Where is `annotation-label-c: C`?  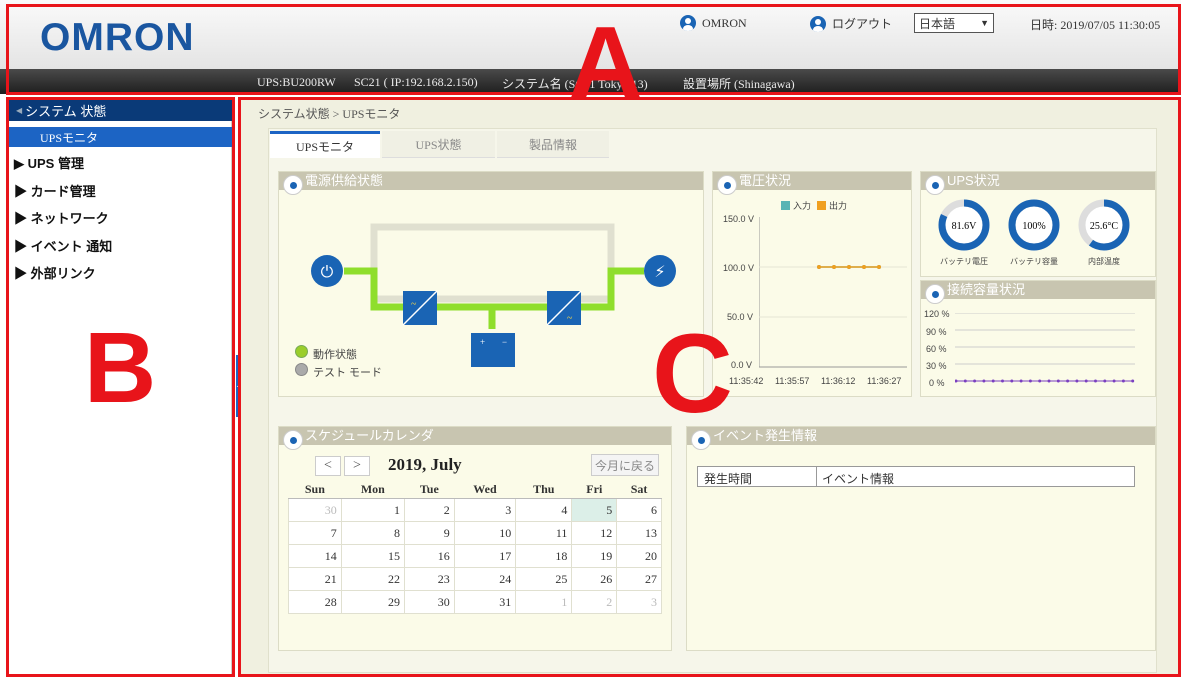
annotation-label-c: C is located at coordinates (692, 373).